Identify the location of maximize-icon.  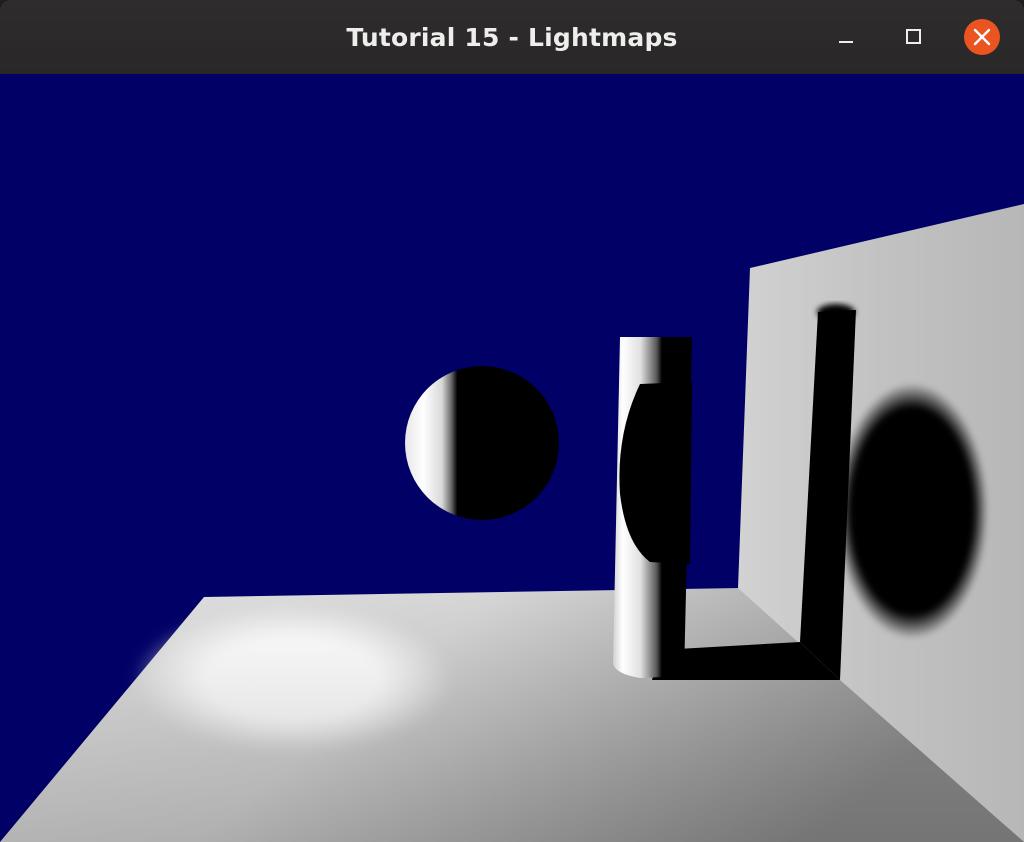
(913, 36).